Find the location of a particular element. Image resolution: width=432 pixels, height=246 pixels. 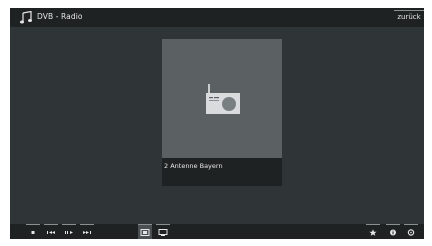

list-view-button is located at coordinates (163, 231).